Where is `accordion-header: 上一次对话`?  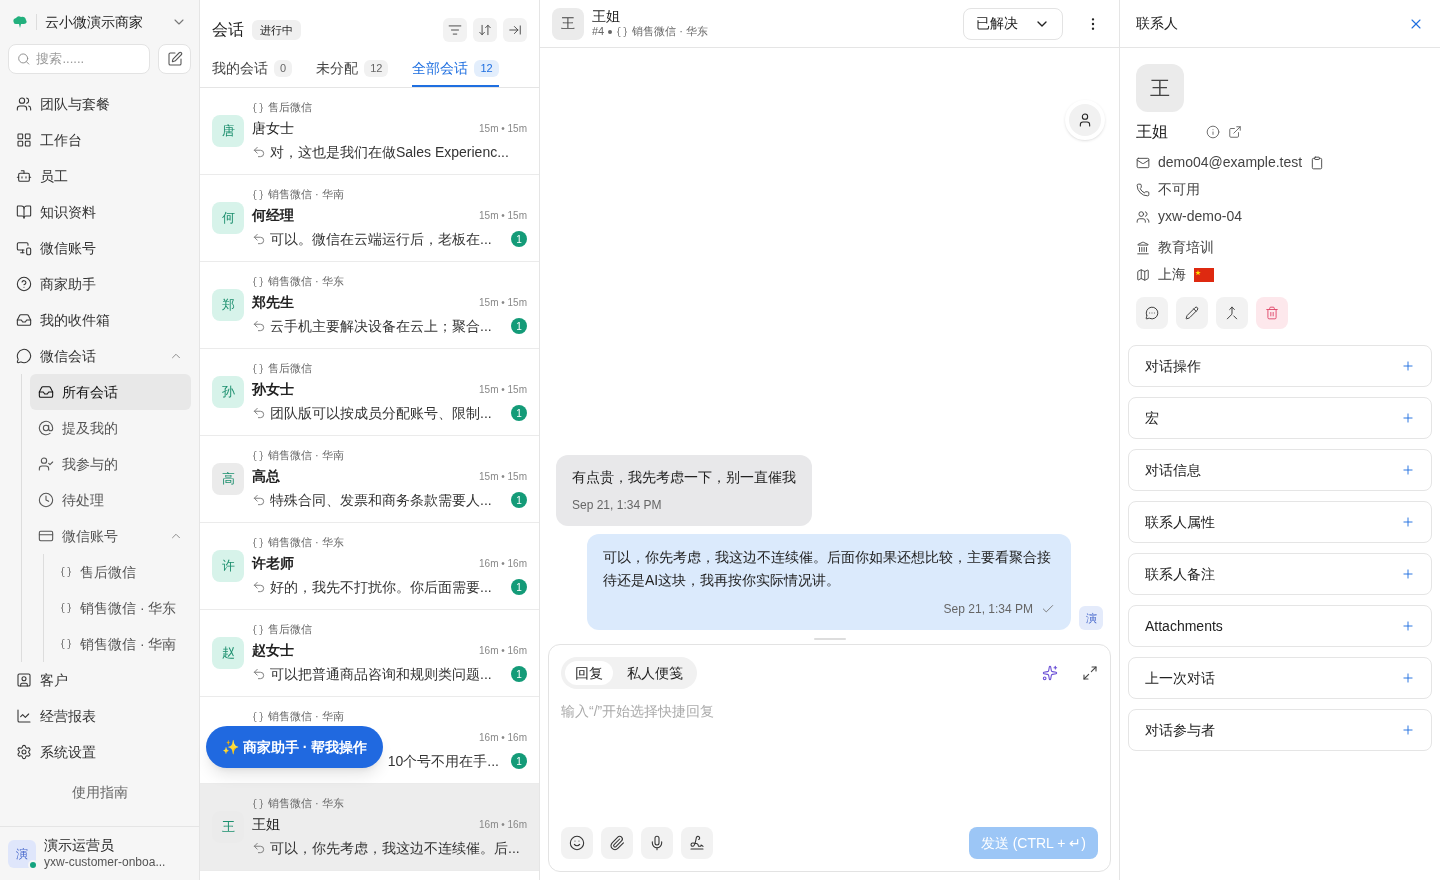
accordion-header: 上一次对话 is located at coordinates (1280, 678).